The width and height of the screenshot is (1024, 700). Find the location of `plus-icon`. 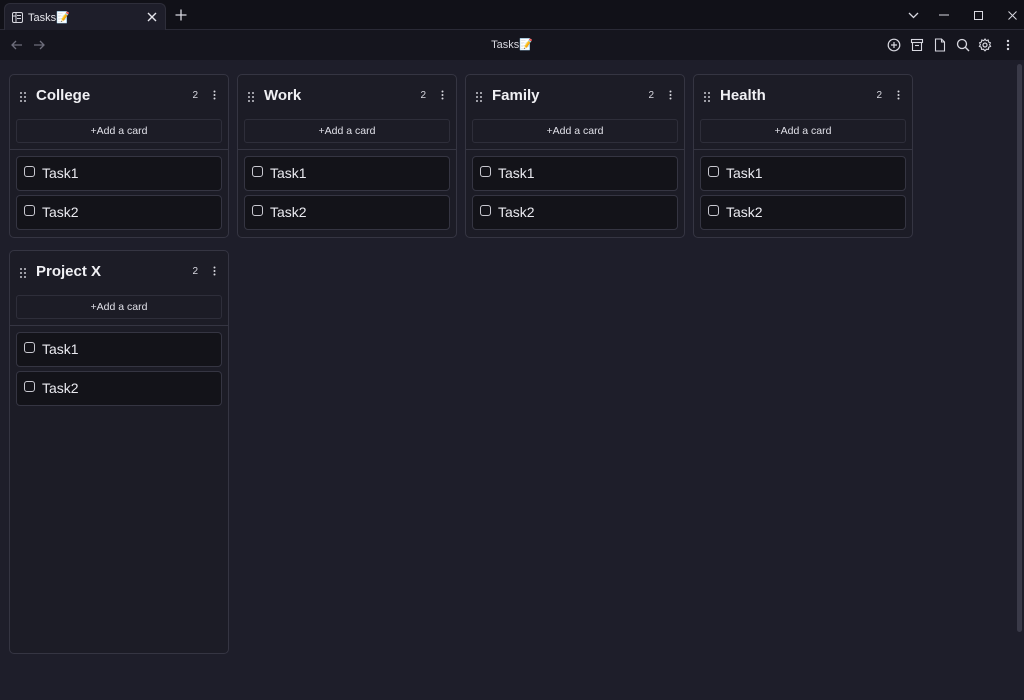

plus-icon is located at coordinates (181, 15).